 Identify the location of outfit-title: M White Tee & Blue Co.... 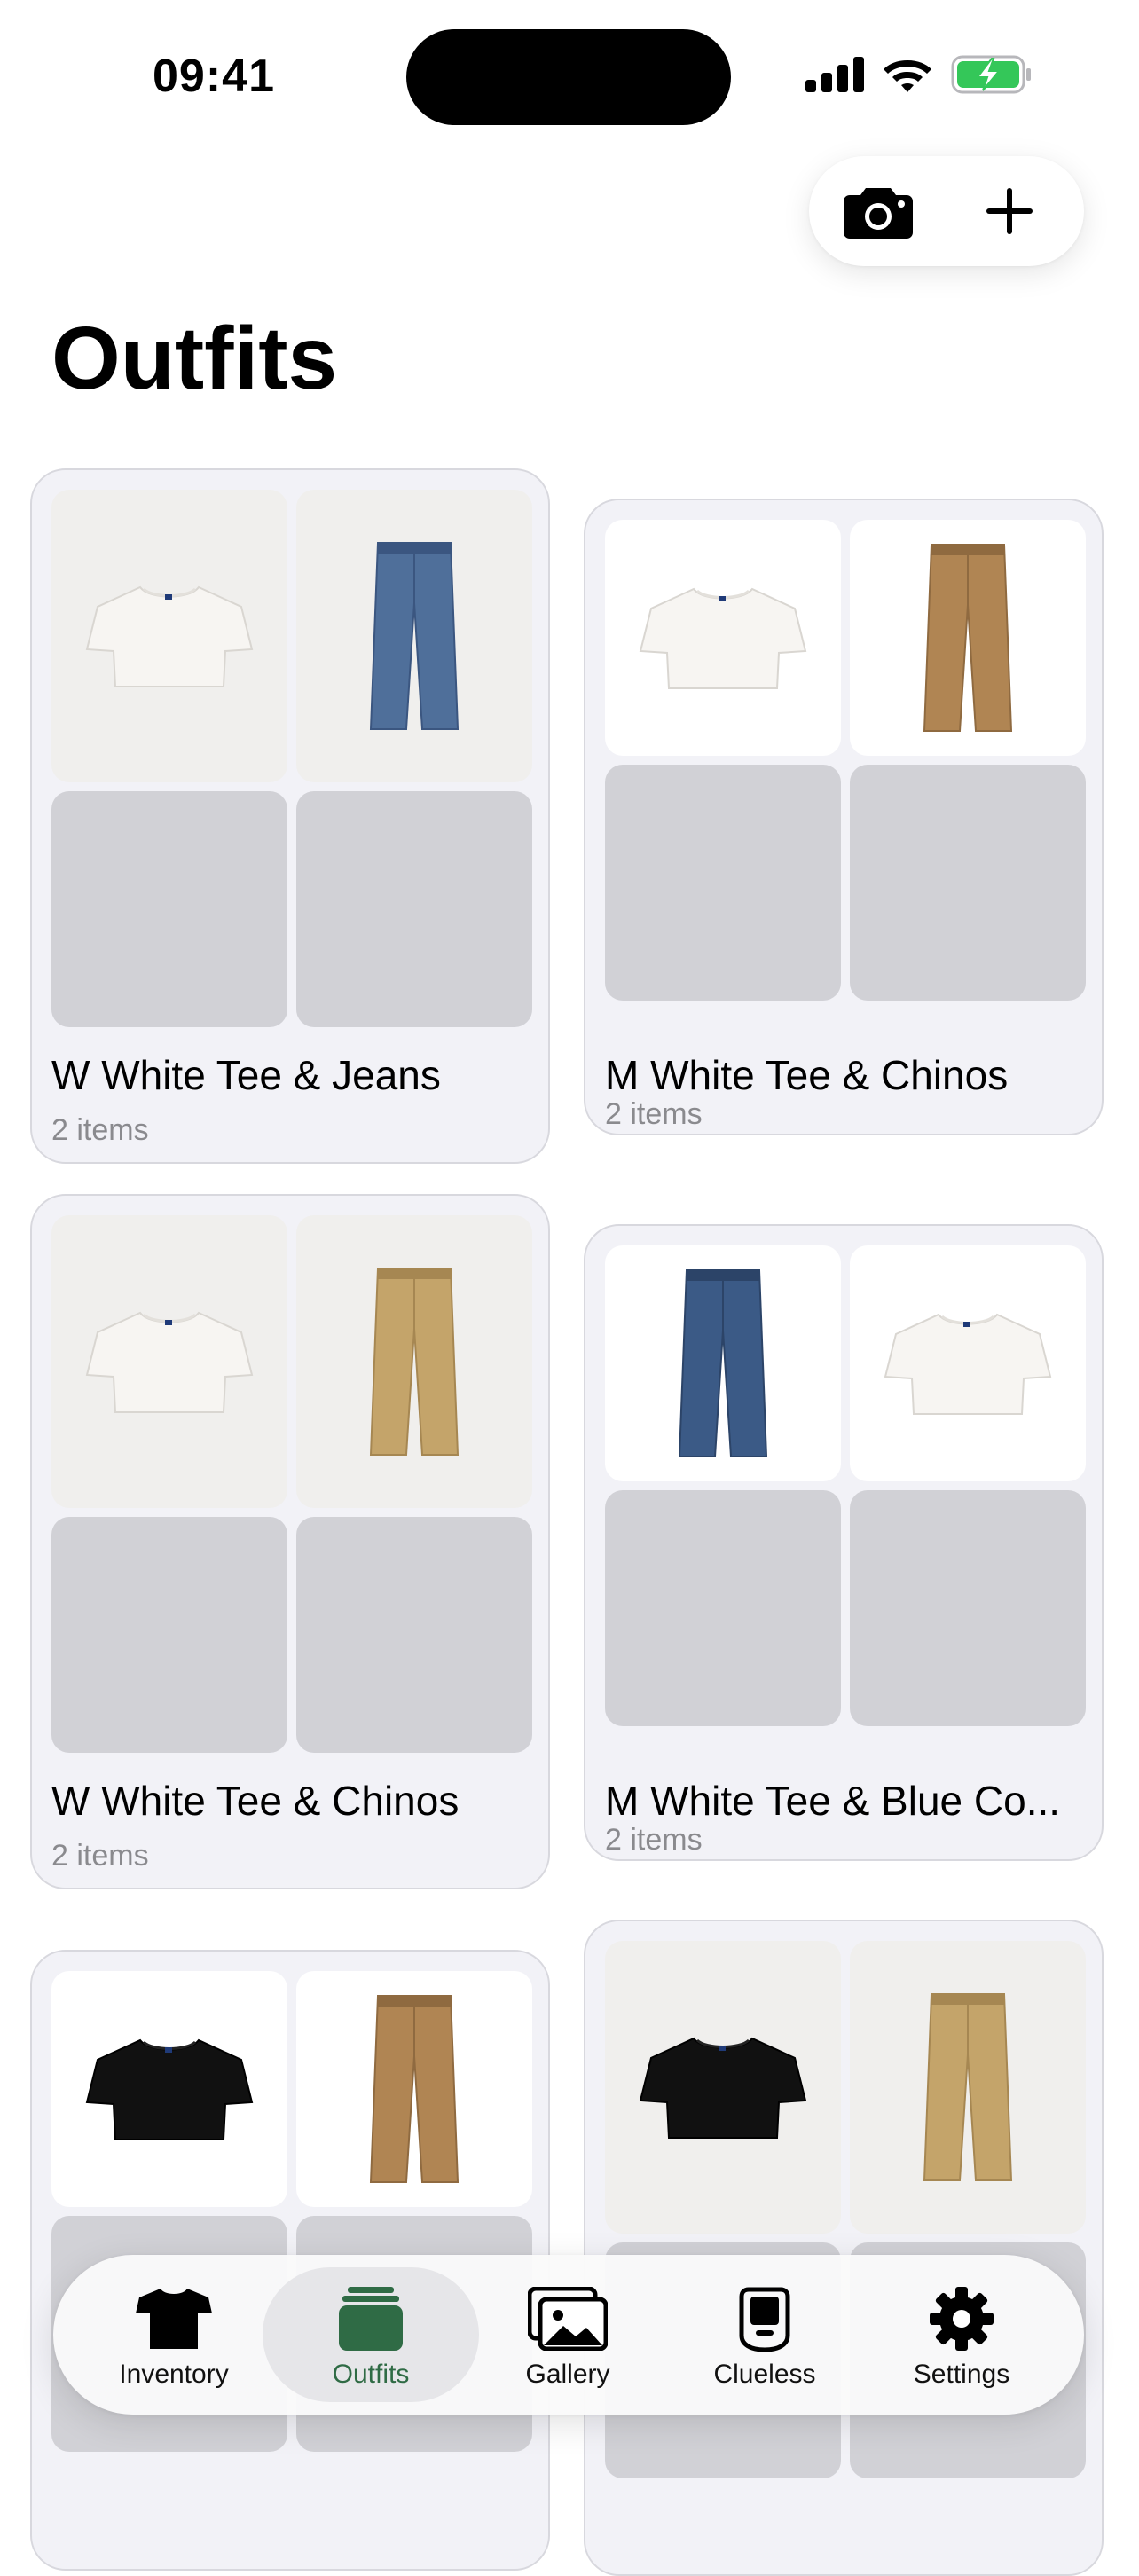
(833, 1801).